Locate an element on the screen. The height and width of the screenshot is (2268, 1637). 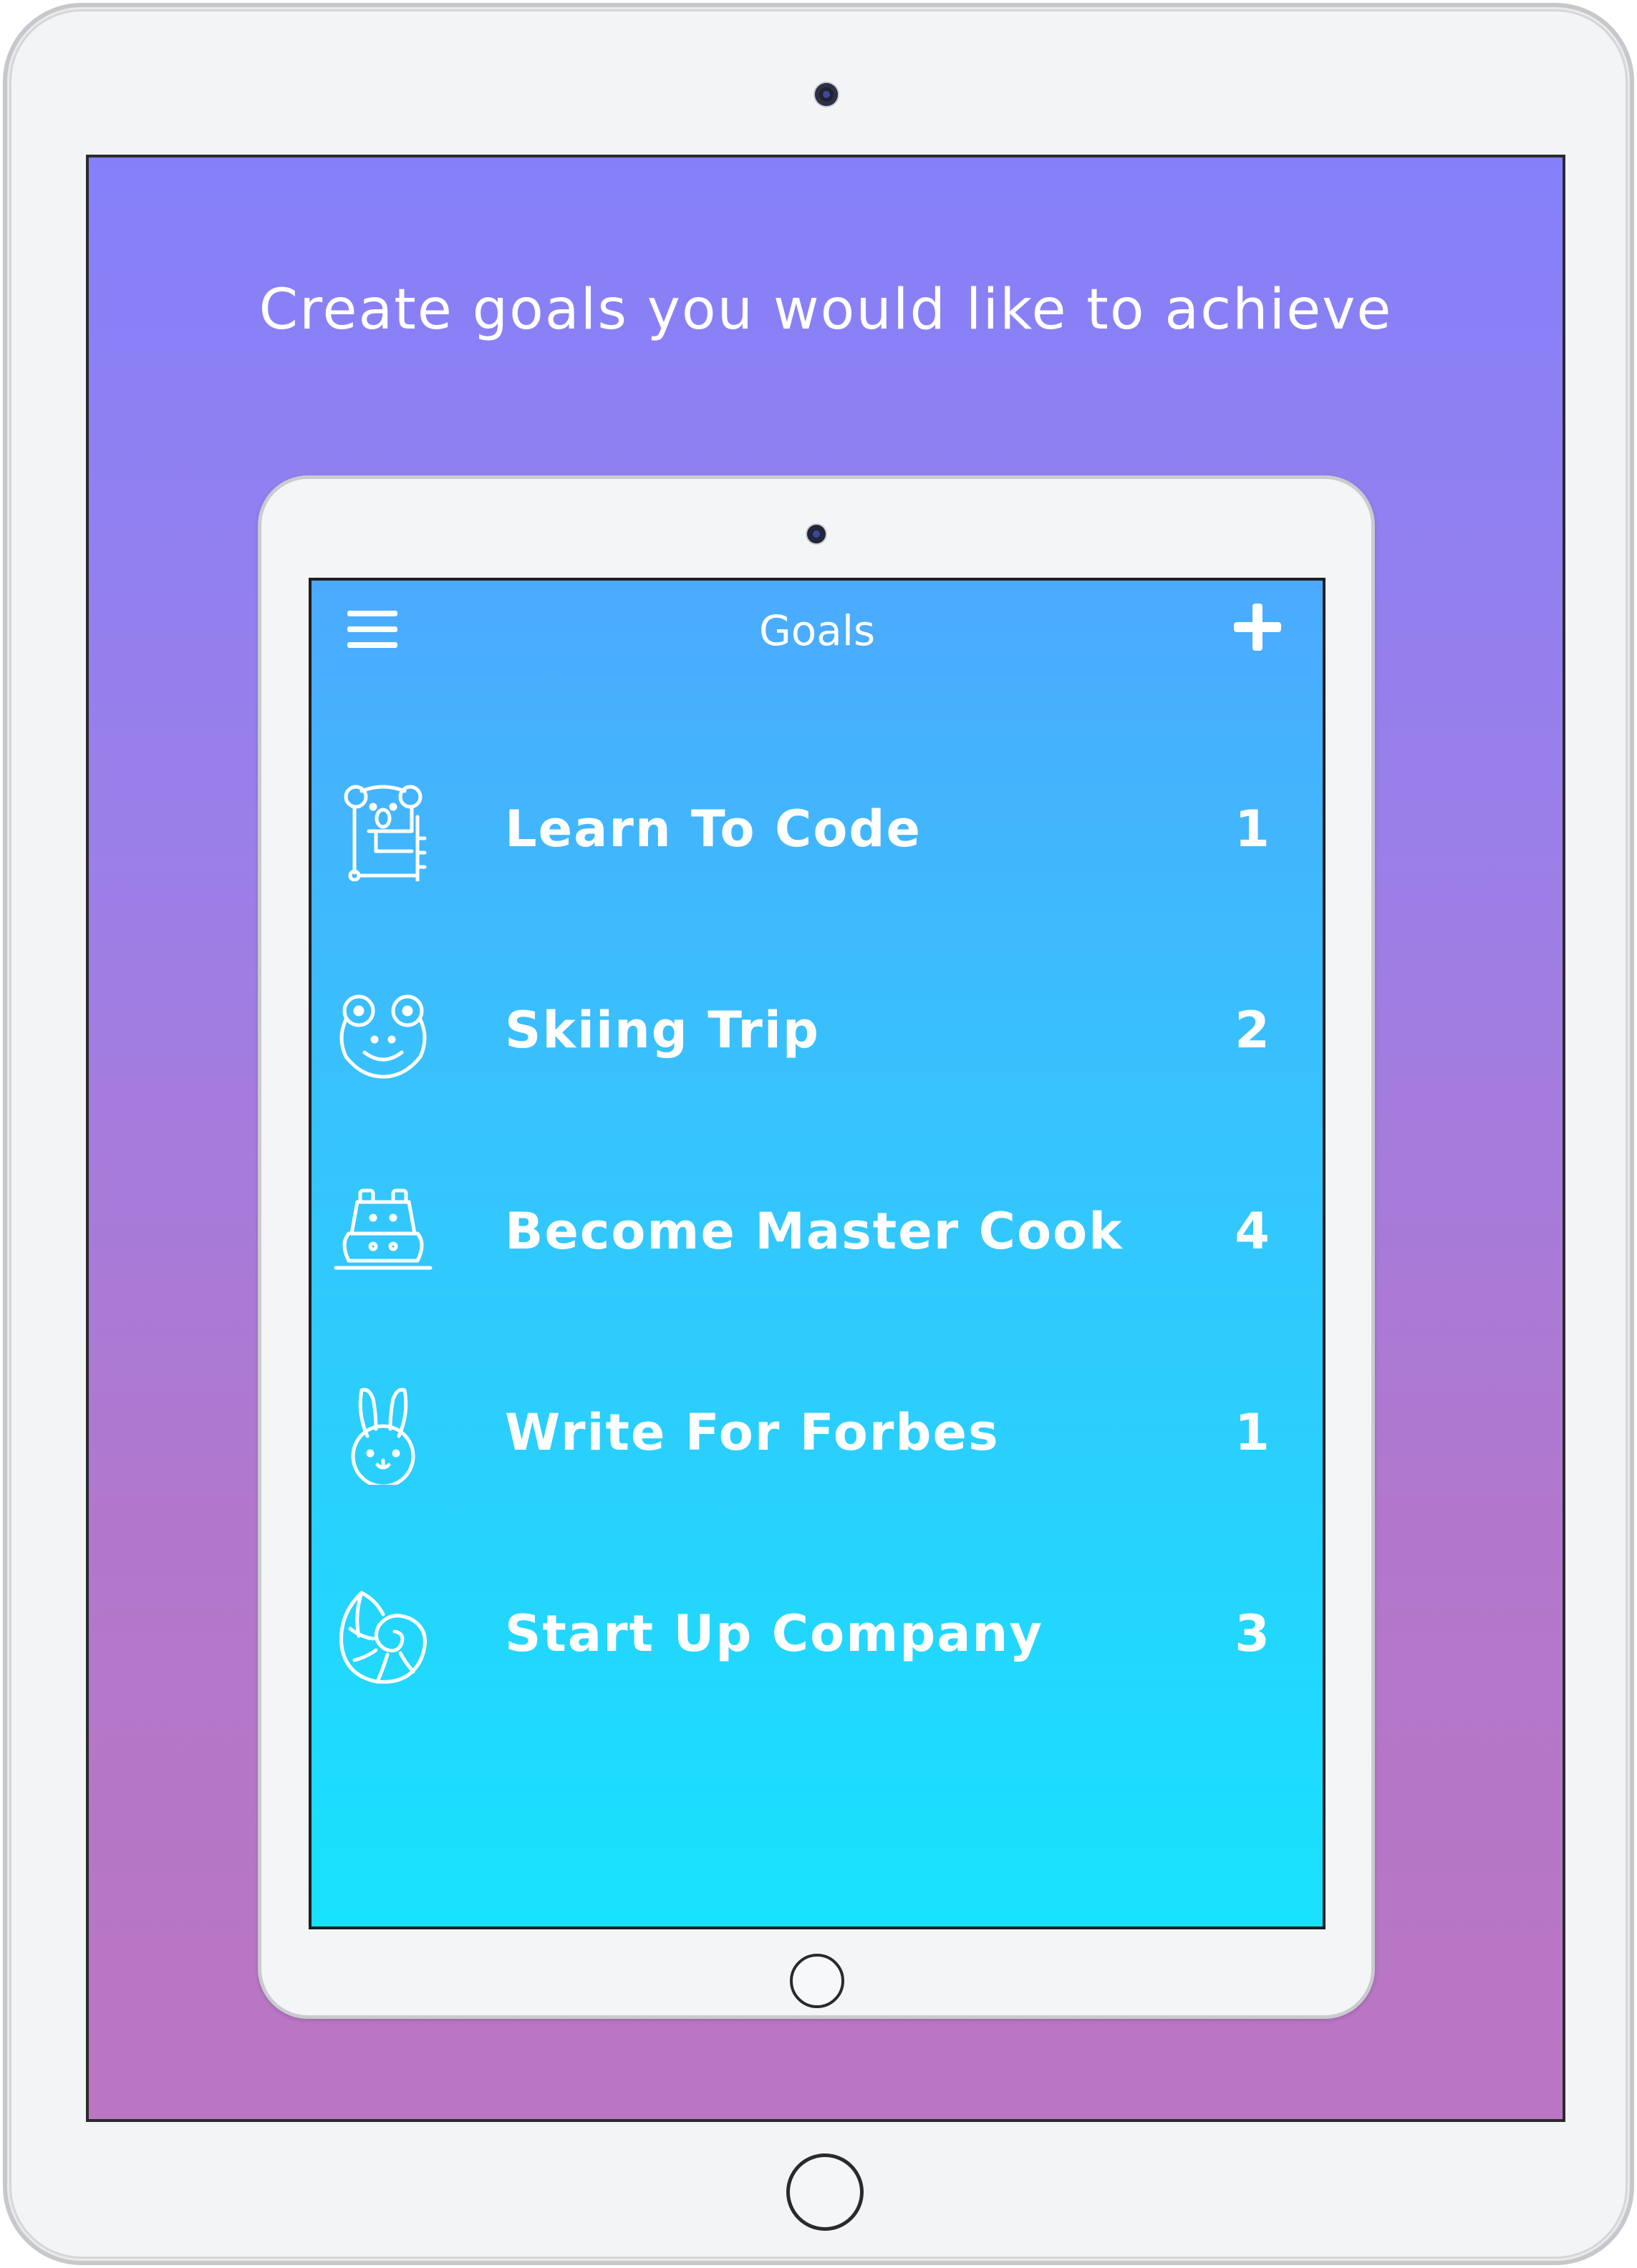
home-button is located at coordinates (825, 2192).